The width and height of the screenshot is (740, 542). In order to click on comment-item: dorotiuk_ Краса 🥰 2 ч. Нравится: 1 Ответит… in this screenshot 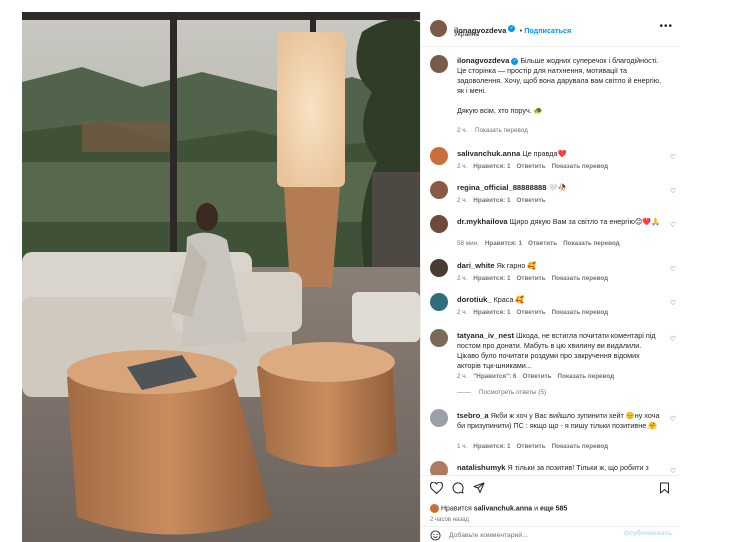, I will do `click(553, 308)`.